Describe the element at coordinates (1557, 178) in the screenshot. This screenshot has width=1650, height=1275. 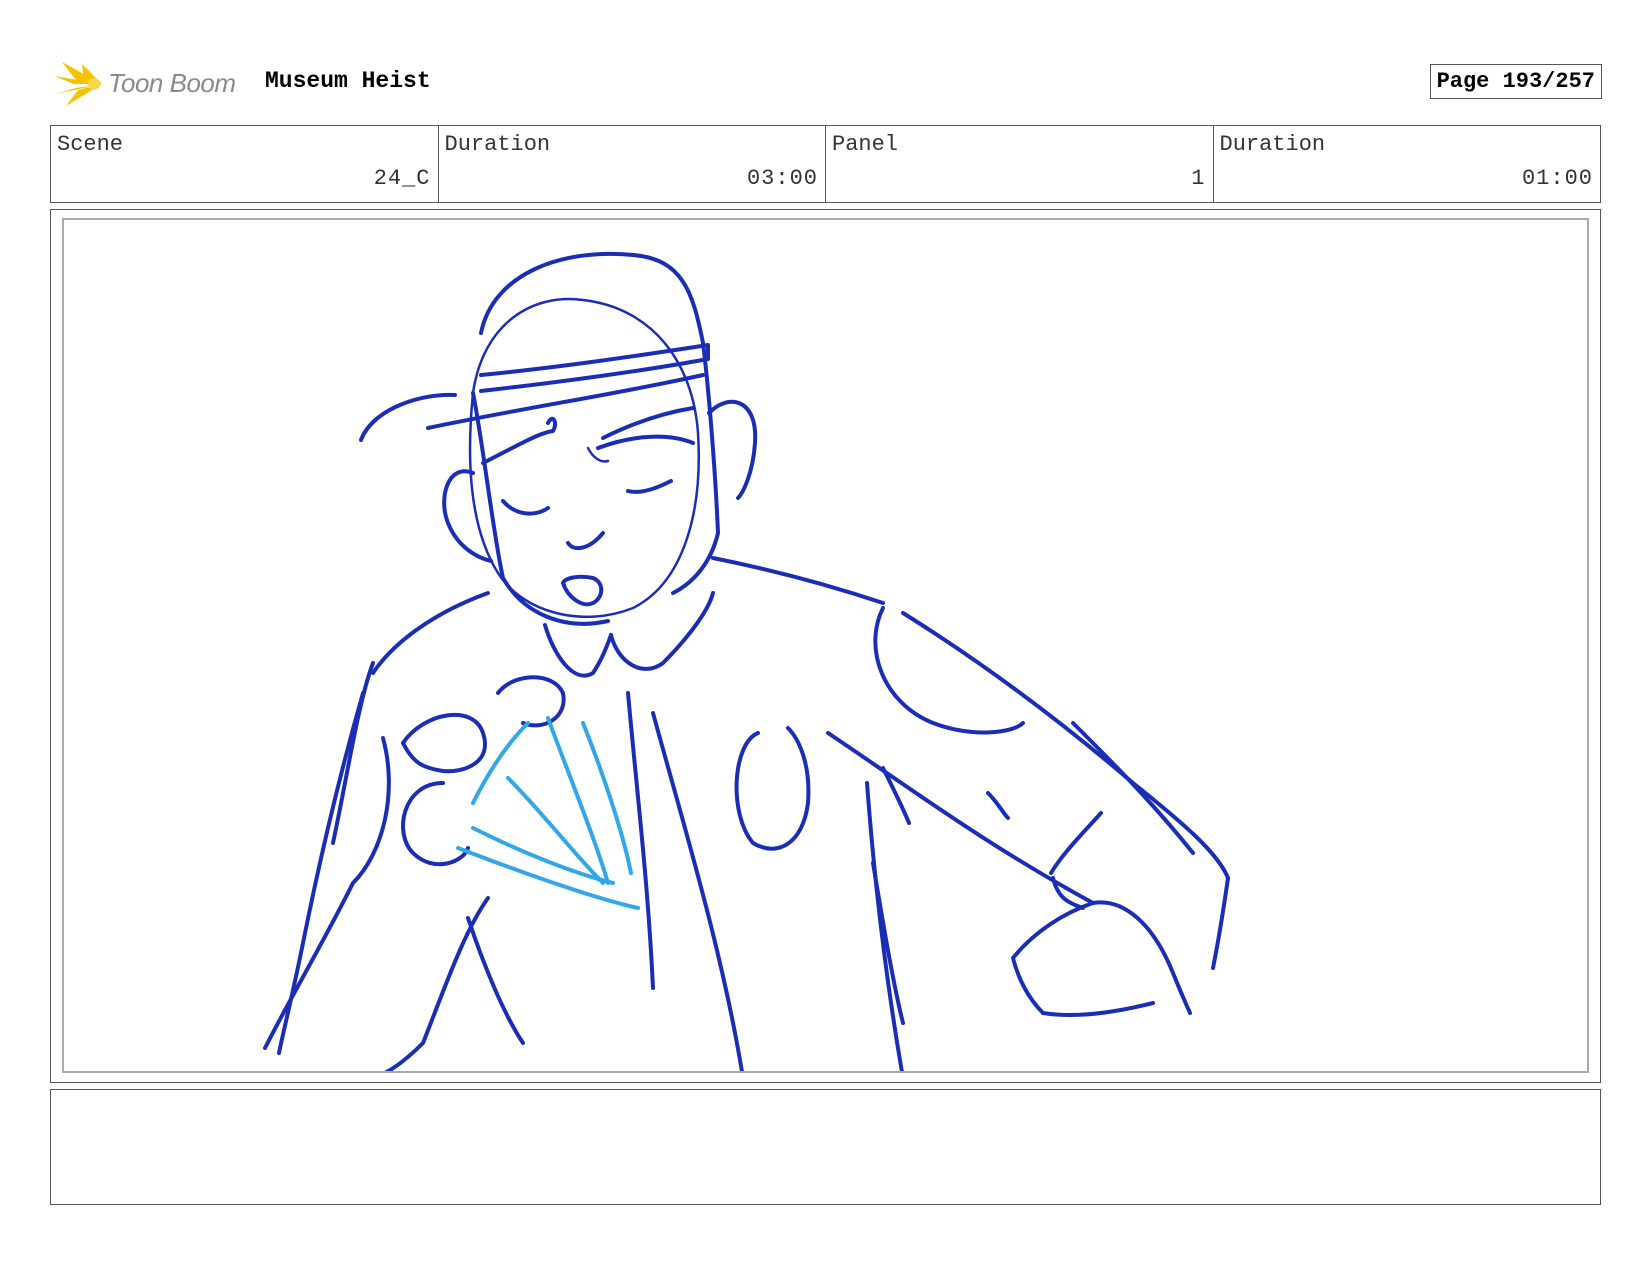
I see `panel-duration-value: 01:00` at that location.